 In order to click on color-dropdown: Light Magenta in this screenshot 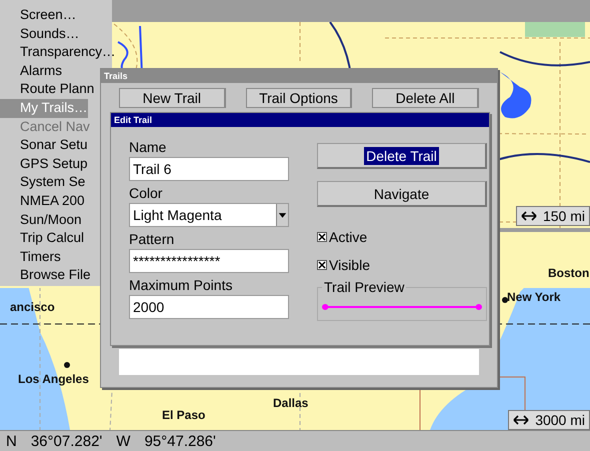, I will do `click(209, 215)`.